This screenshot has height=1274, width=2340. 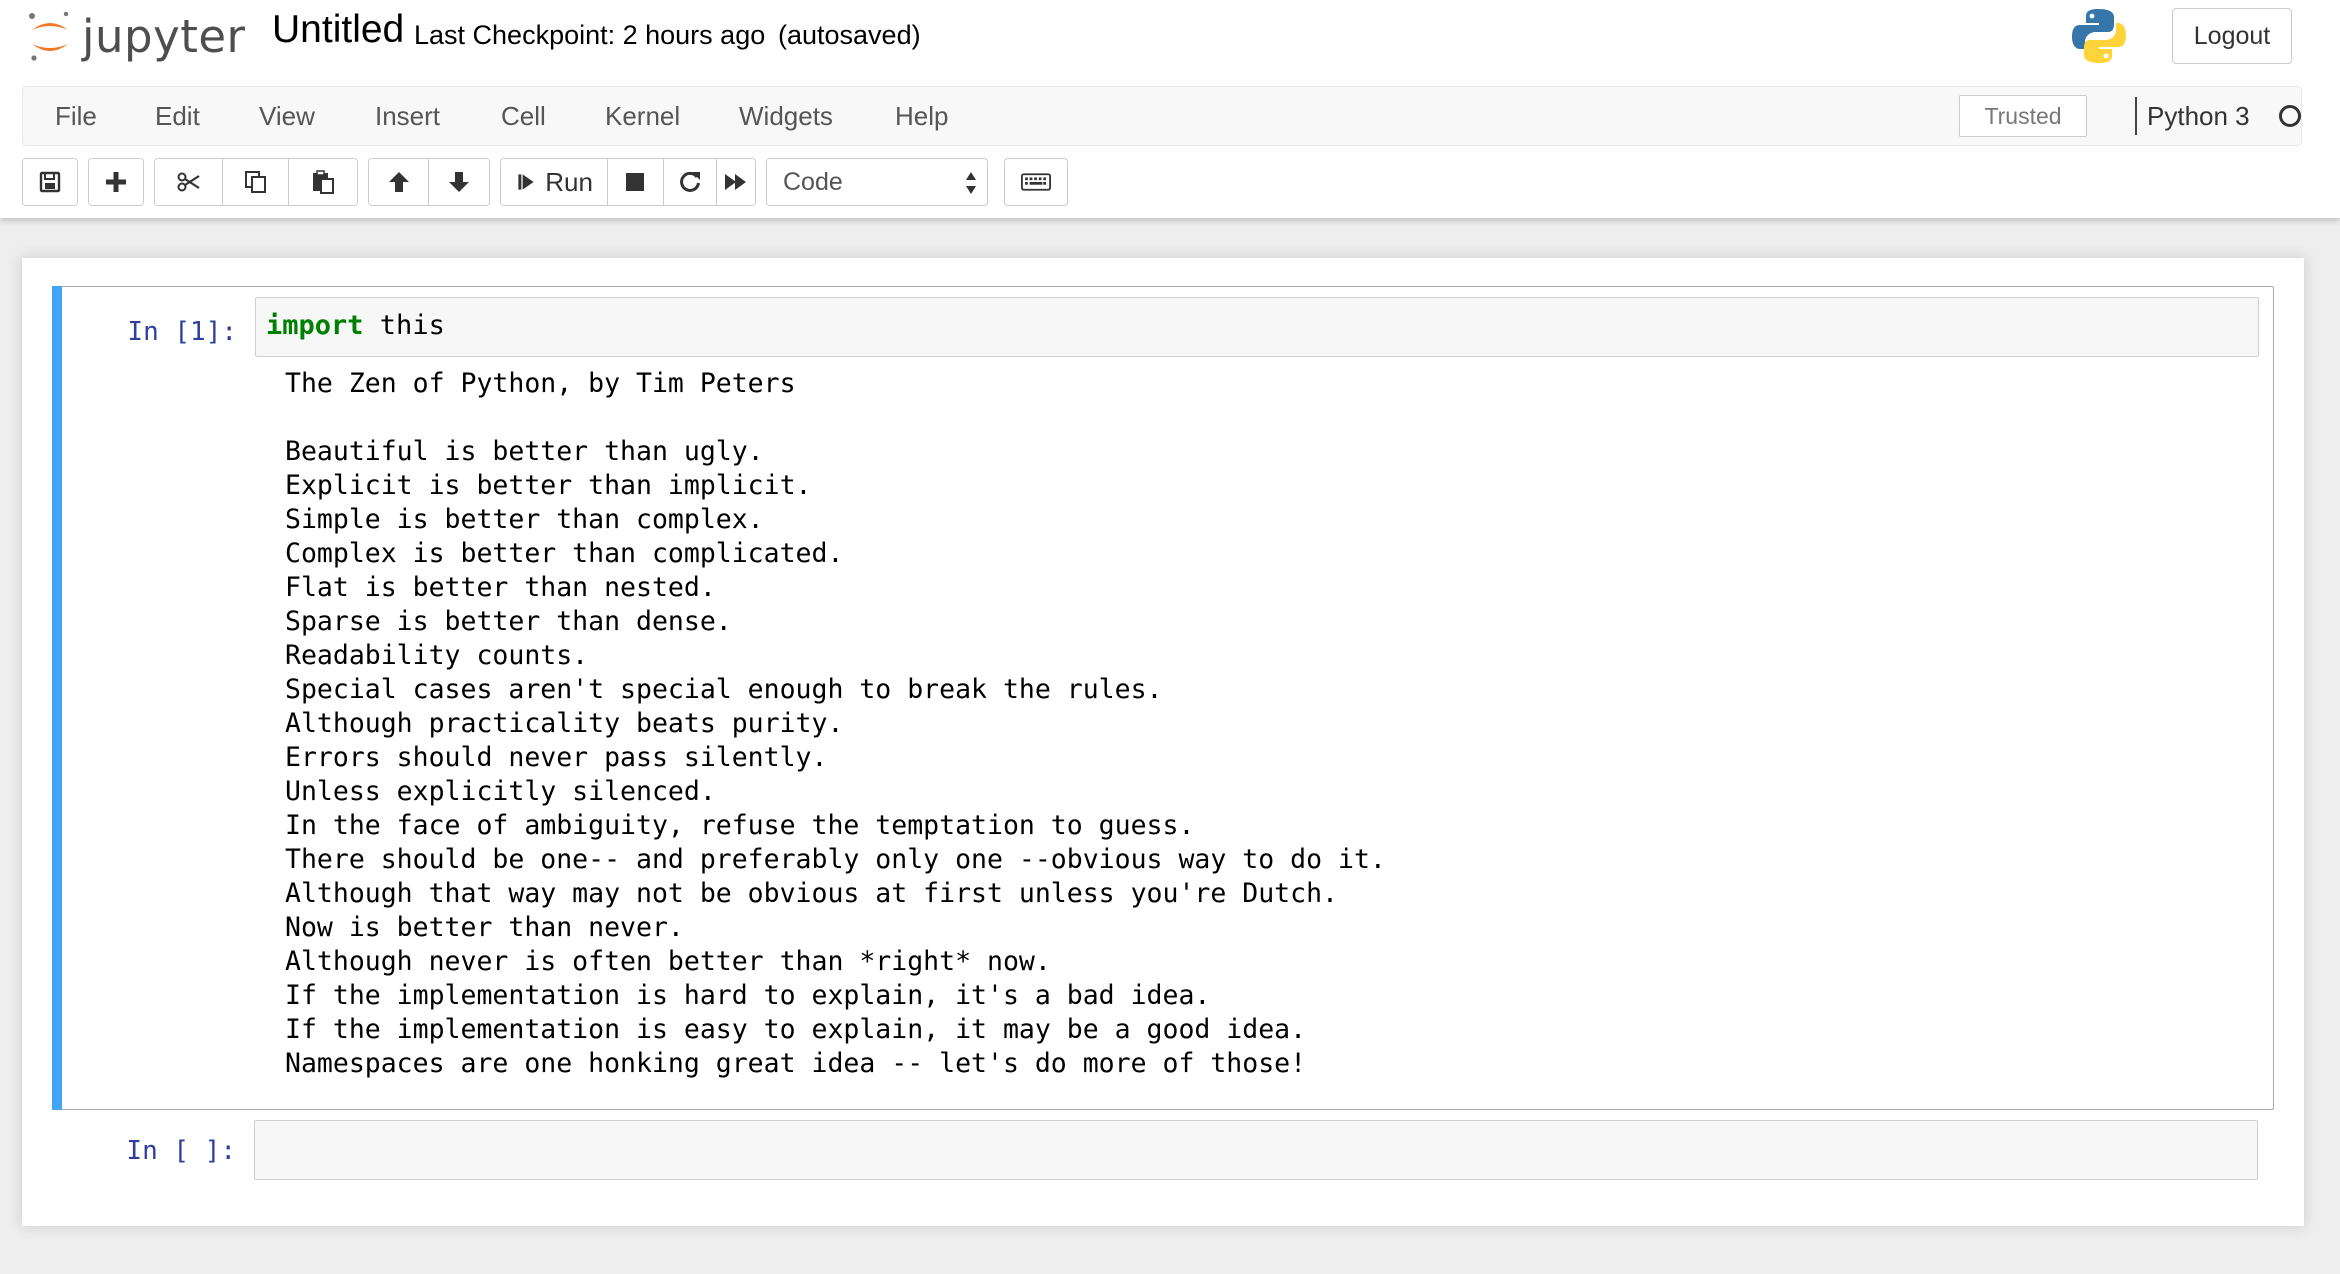 I want to click on menu-file: File, so click(x=76, y=116).